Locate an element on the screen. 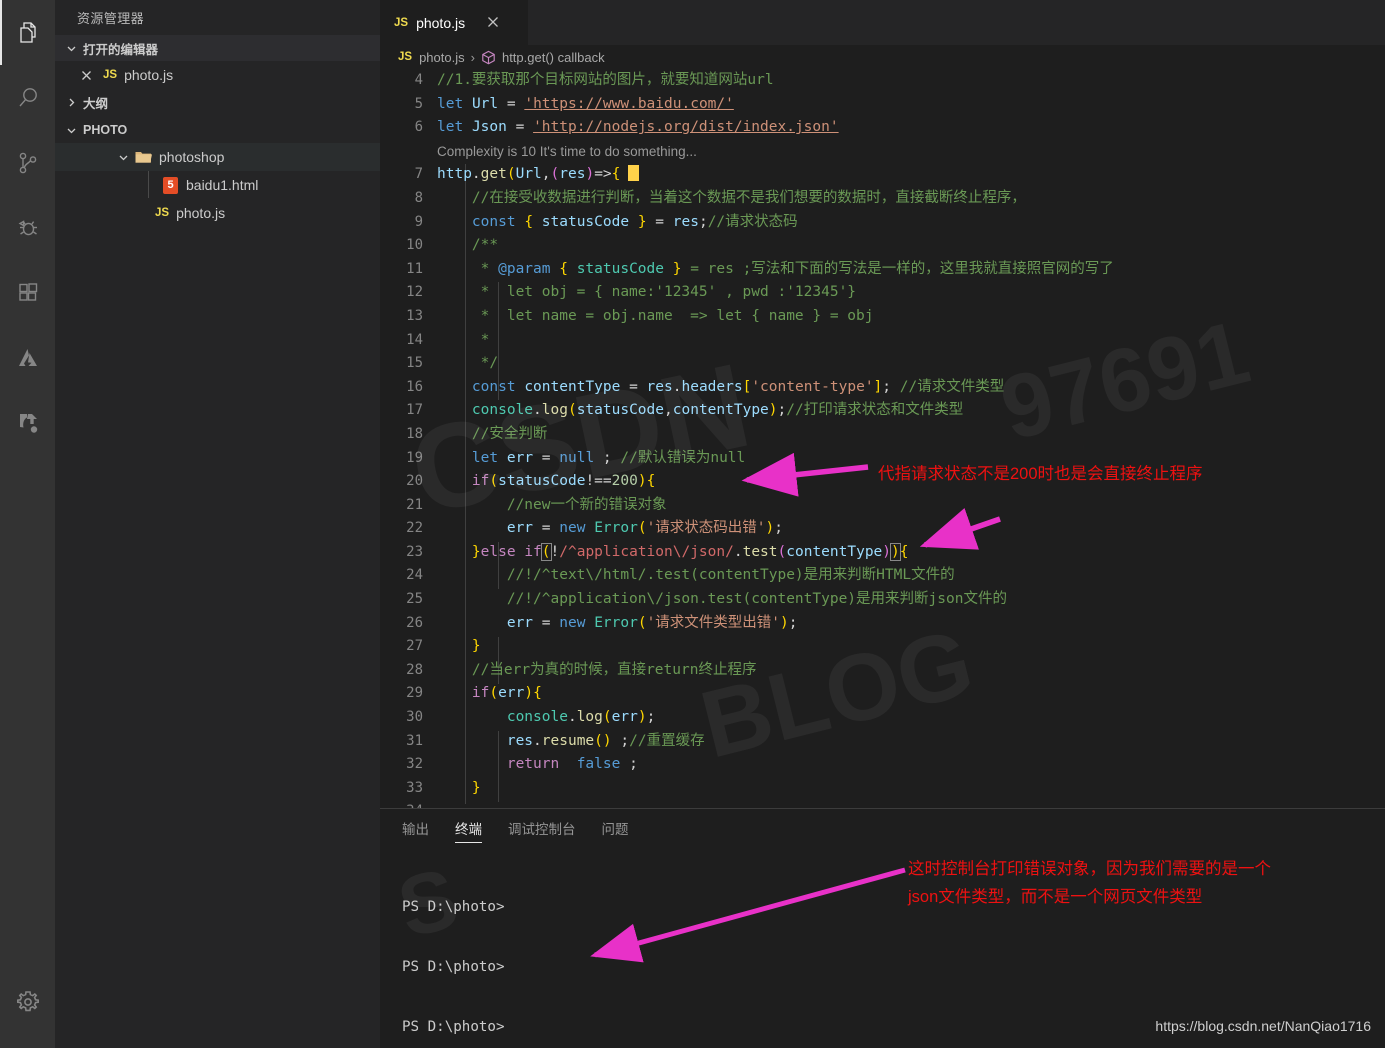 The height and width of the screenshot is (1048, 1385). line-number: 16 is located at coordinates (414, 386).